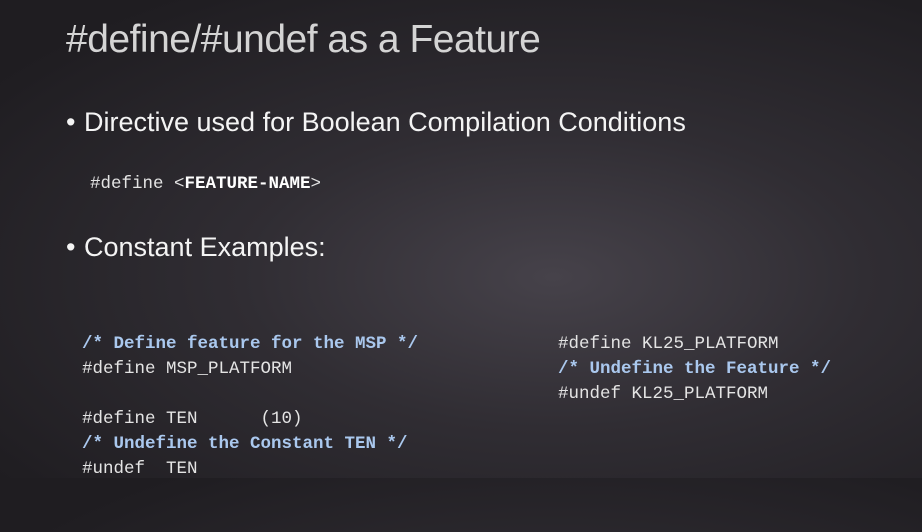  Describe the element at coordinates (663, 394) in the screenshot. I see `code-line: #undef KL25_PLATFORM` at that location.